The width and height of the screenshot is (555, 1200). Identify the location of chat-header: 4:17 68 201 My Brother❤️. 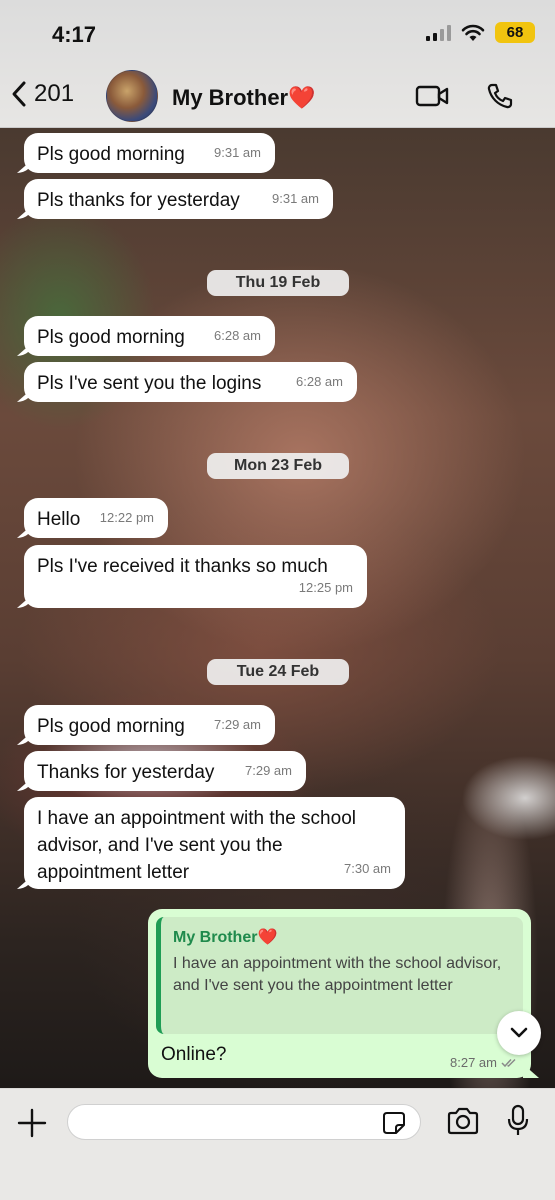
(277, 64).